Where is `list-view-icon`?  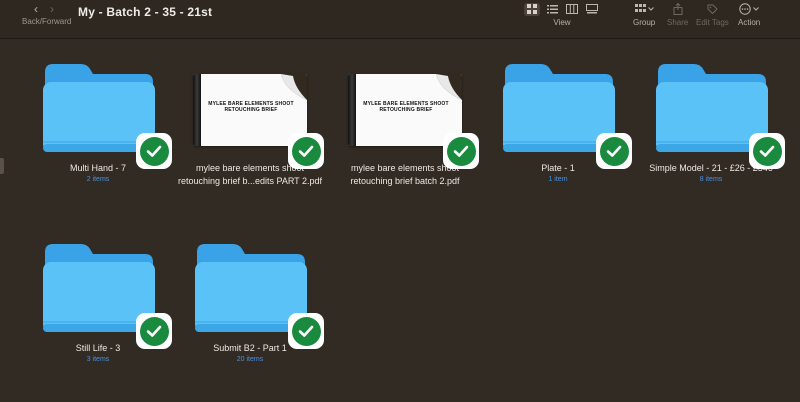
list-view-icon is located at coordinates (552, 9).